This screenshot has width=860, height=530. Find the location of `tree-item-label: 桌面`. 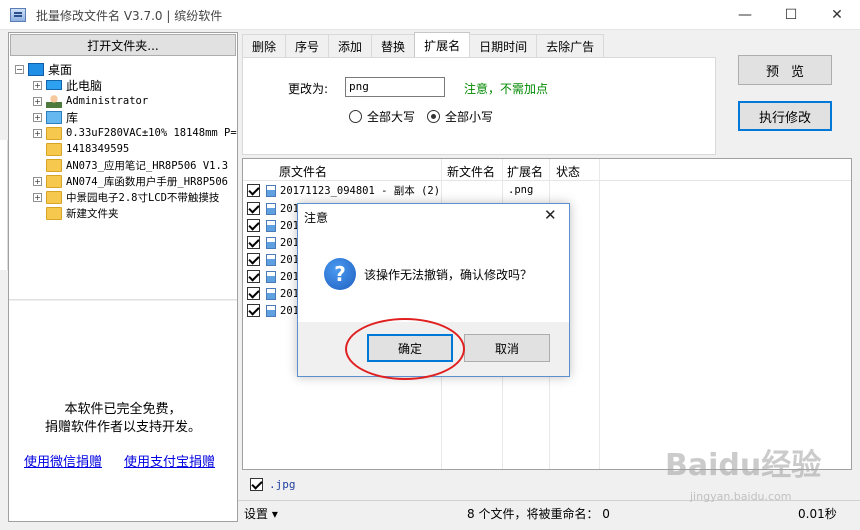

tree-item-label: 桌面 is located at coordinates (60, 69).